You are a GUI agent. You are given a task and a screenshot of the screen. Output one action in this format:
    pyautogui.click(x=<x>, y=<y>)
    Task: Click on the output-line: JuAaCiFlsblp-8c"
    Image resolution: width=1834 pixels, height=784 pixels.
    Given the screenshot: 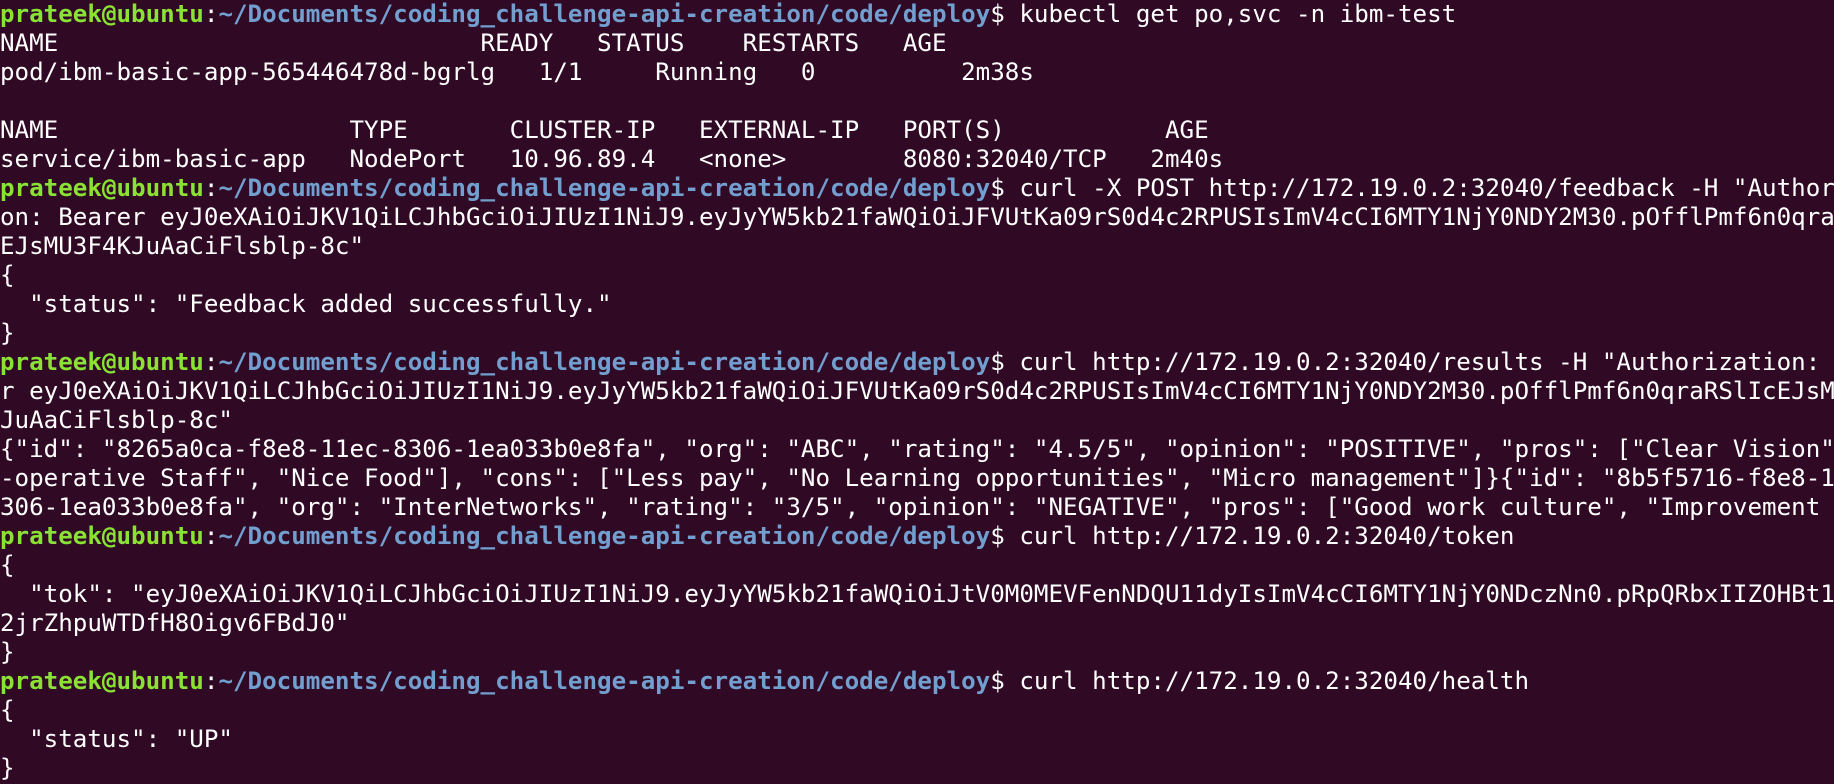 What is the action you would take?
    pyautogui.click(x=116, y=420)
    